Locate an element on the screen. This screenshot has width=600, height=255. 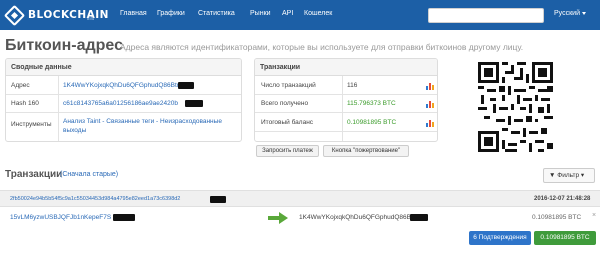
donation-button: Кнопка "пожертвование" is located at coordinates (366, 151).